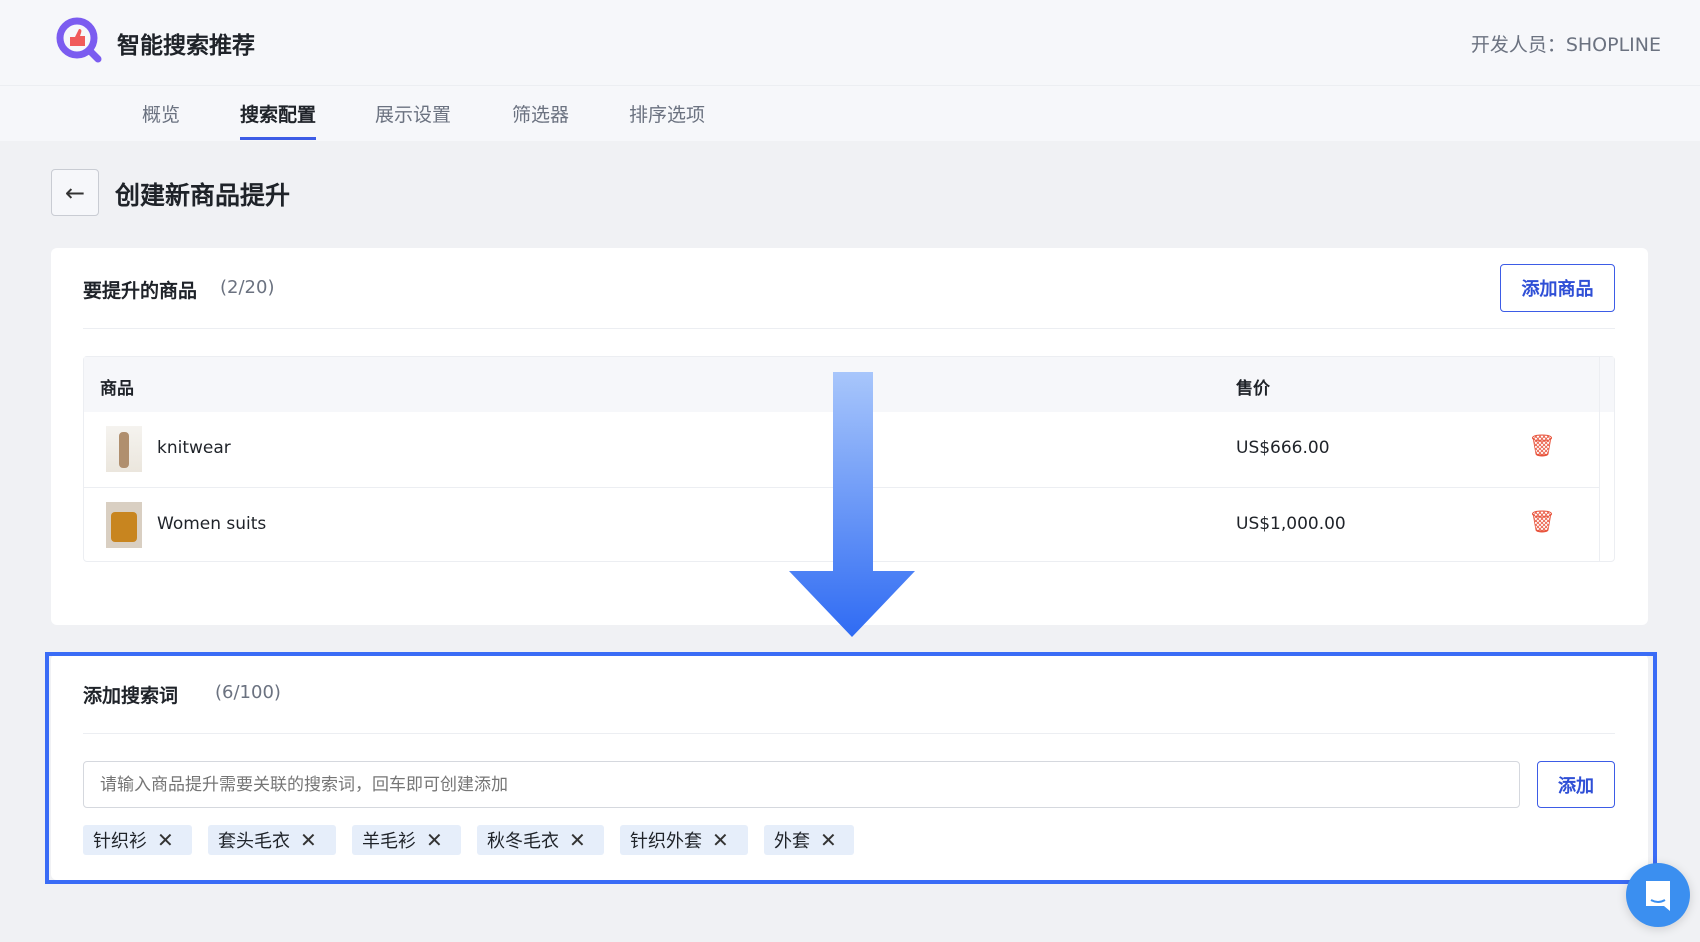  Describe the element at coordinates (117, 389) in the screenshot. I see `col-product: 商品` at that location.